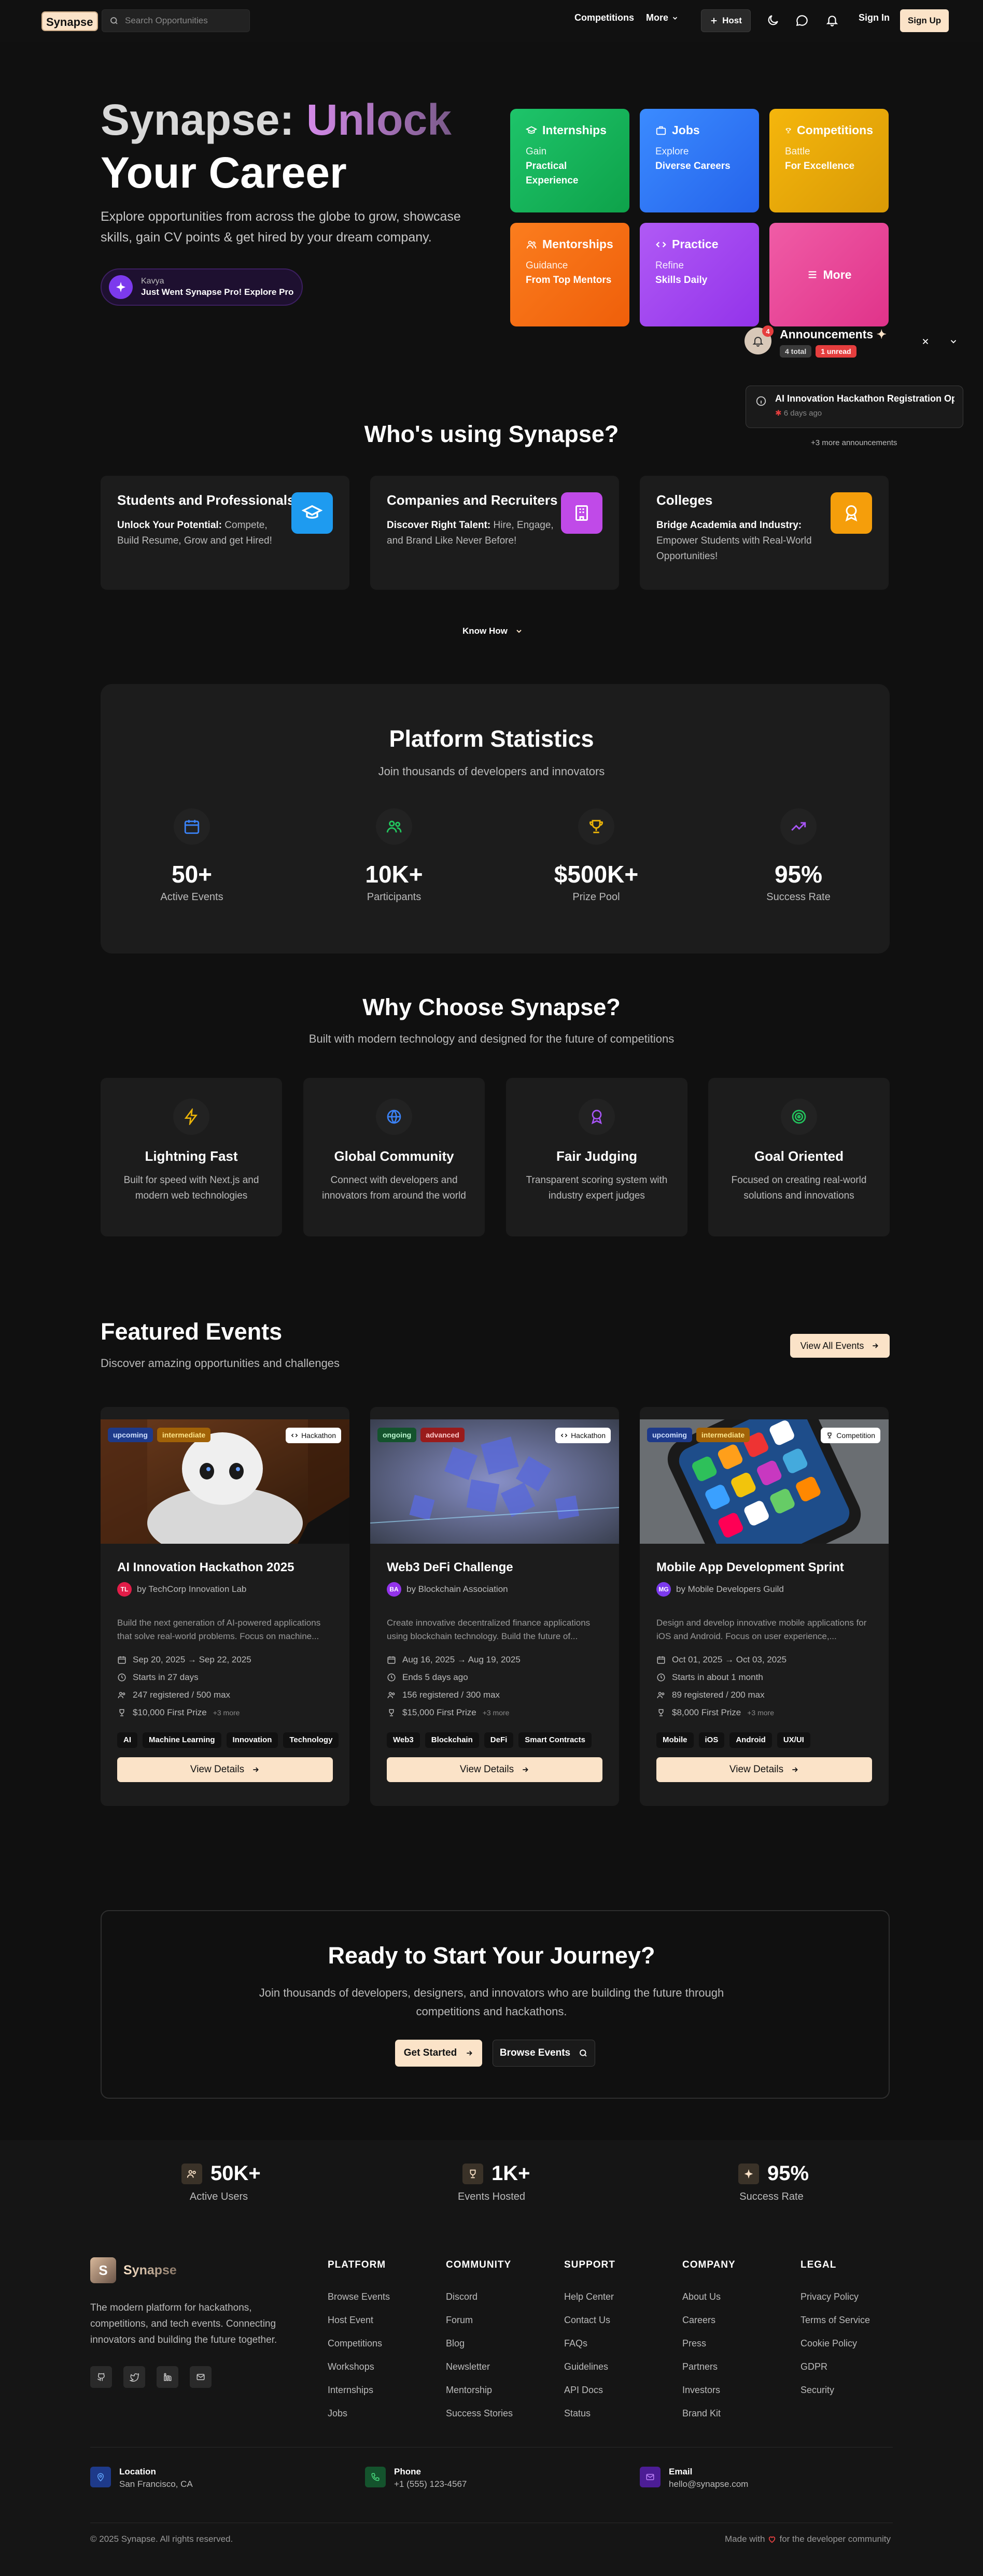 This screenshot has height=2576, width=983. I want to click on footer-link: About Us, so click(709, 2297).